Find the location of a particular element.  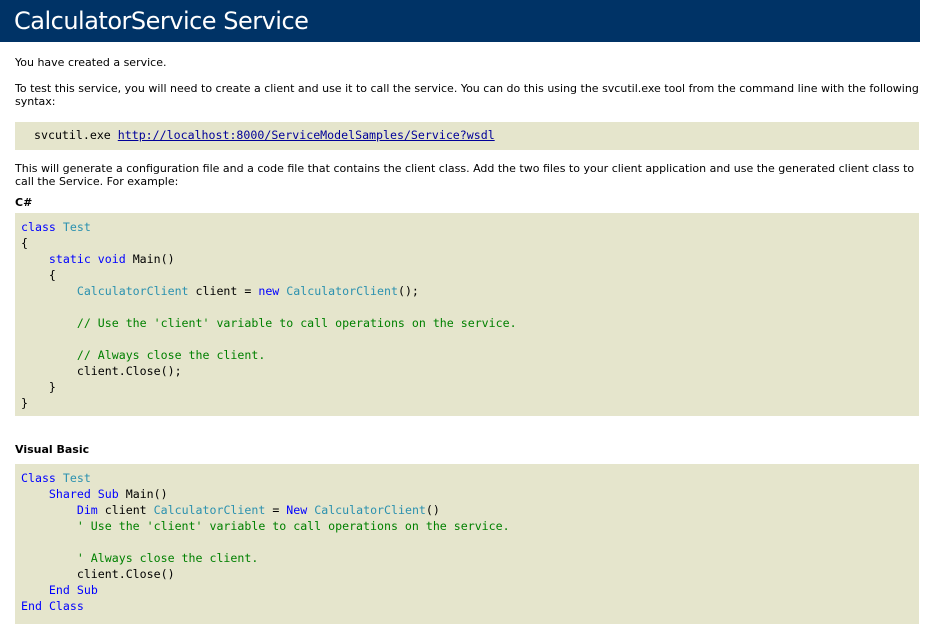

code-line: client.Close() is located at coordinates (125, 574).